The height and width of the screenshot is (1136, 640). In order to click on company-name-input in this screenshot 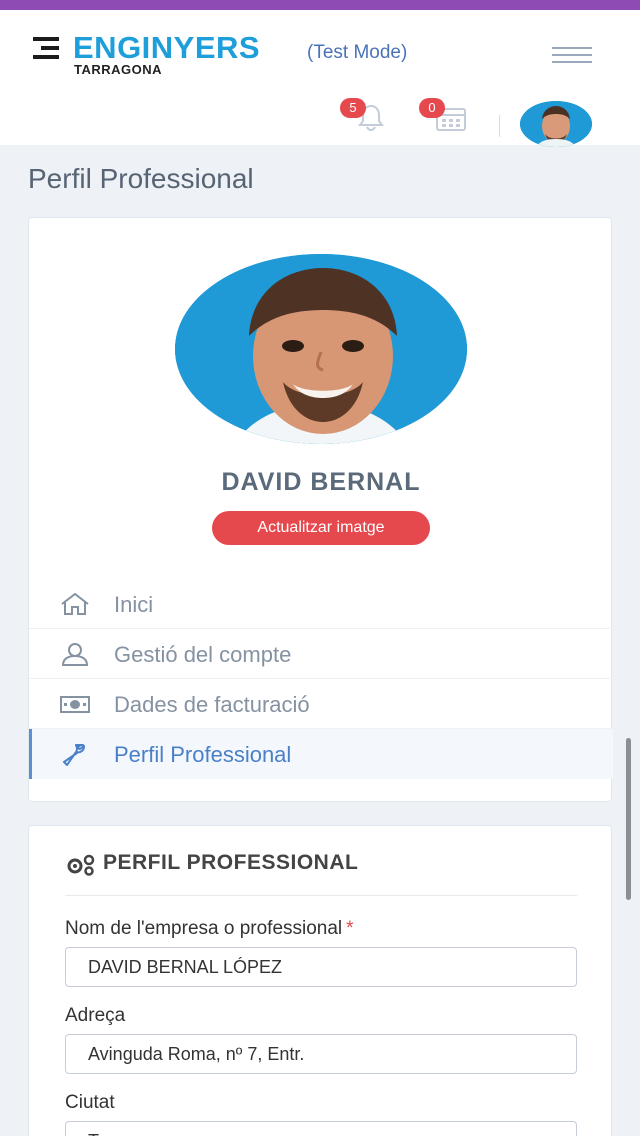, I will do `click(321, 967)`.